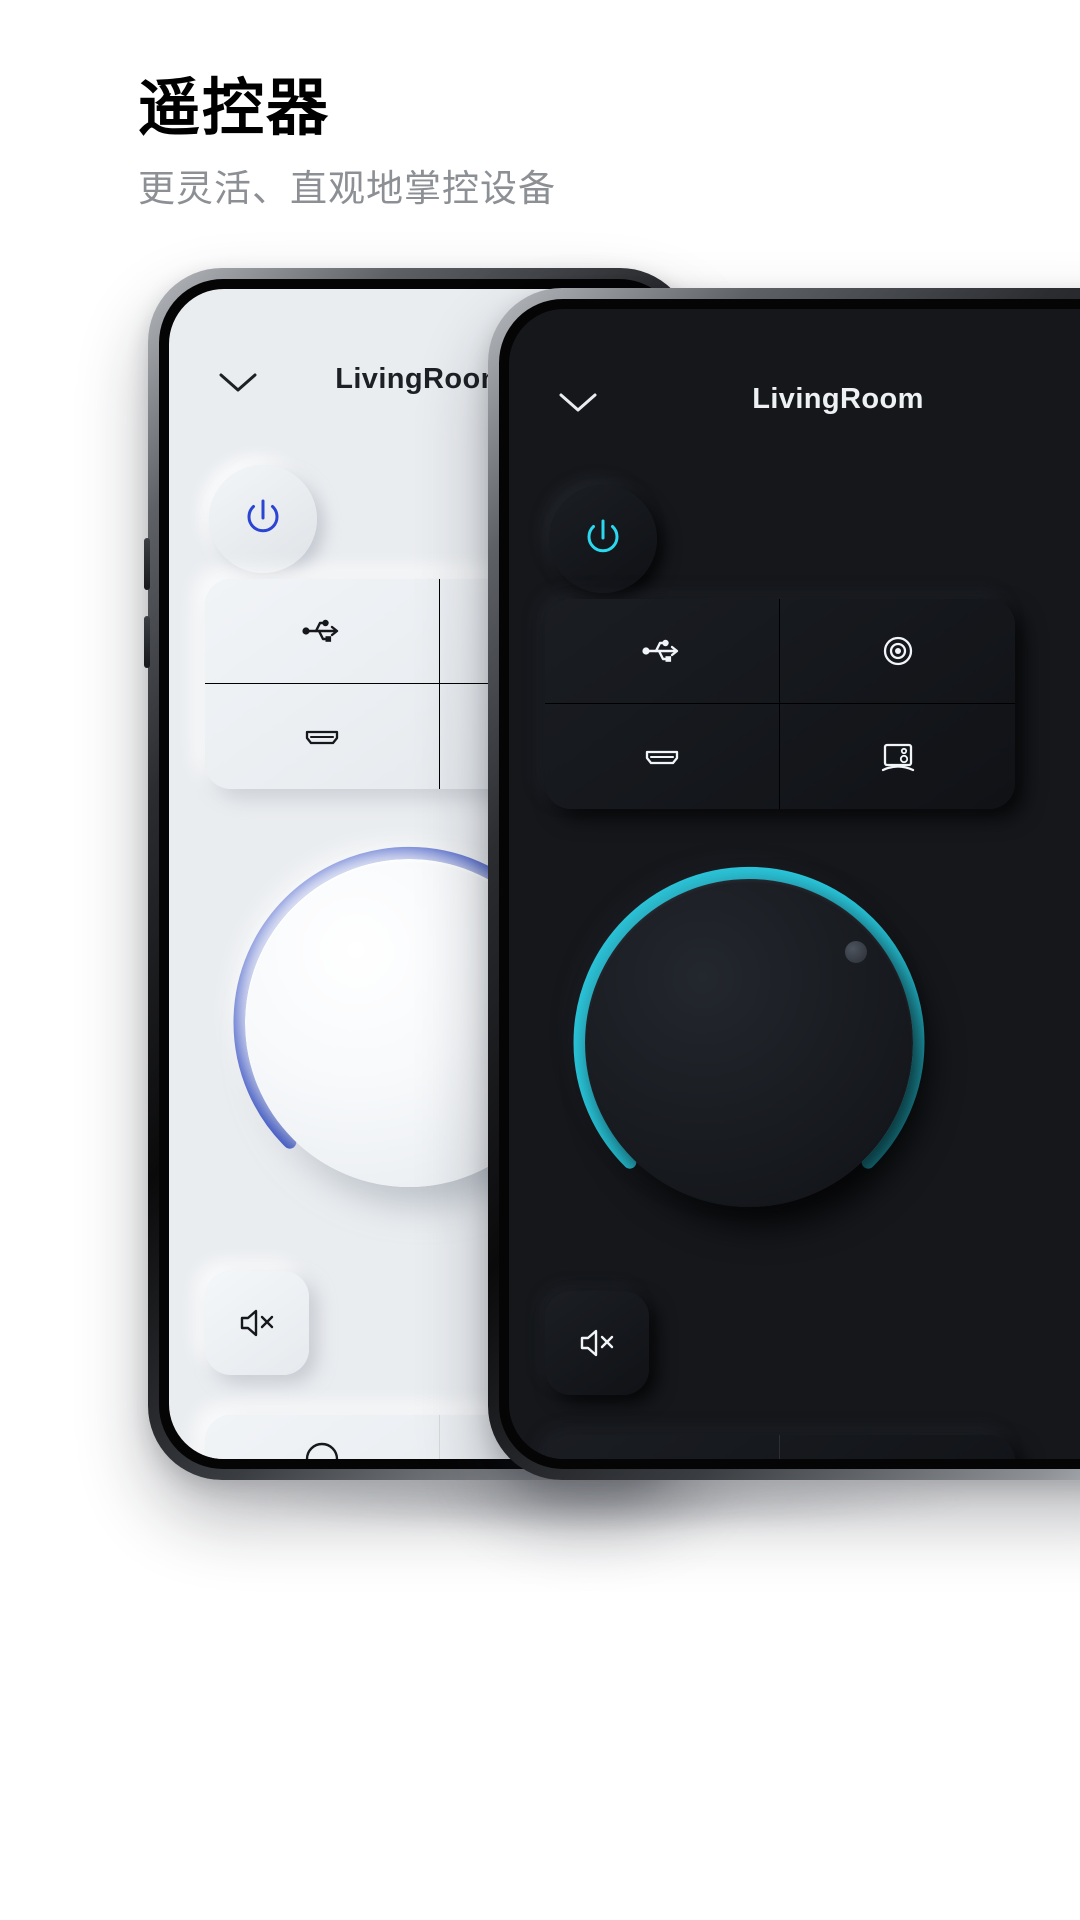 The width and height of the screenshot is (1080, 1920). Describe the element at coordinates (322, 1437) in the screenshot. I see `output-button-headphones: Headphones` at that location.